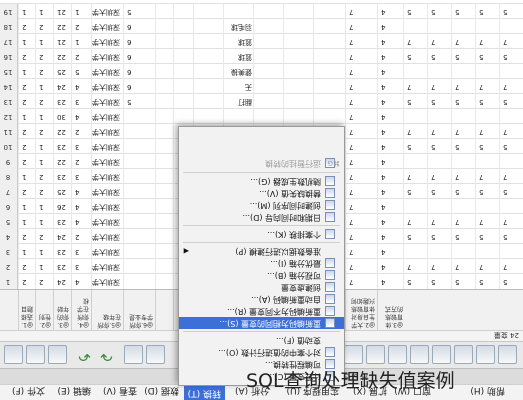 This screenshot has height=400, width=523. I want to click on print-icon, so click(57, 354).